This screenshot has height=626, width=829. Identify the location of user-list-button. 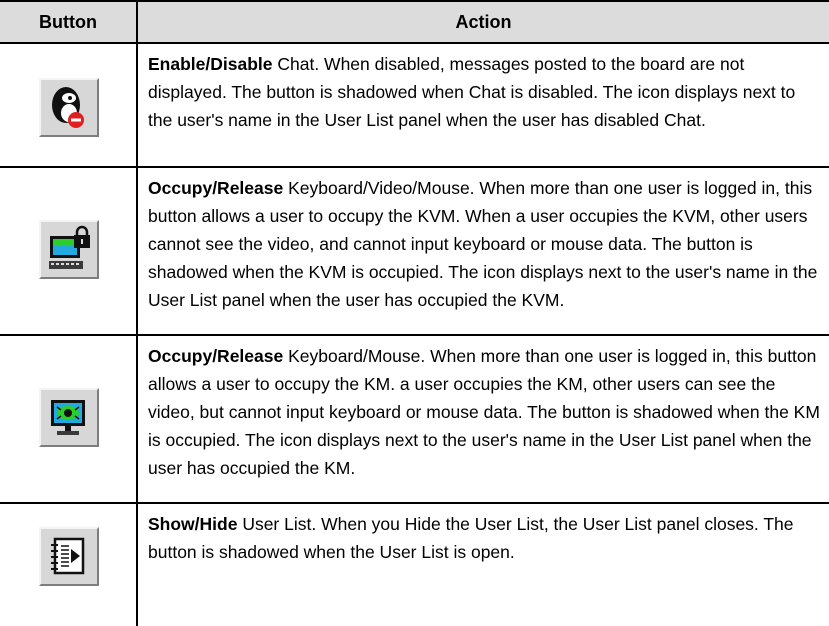
(69, 556).